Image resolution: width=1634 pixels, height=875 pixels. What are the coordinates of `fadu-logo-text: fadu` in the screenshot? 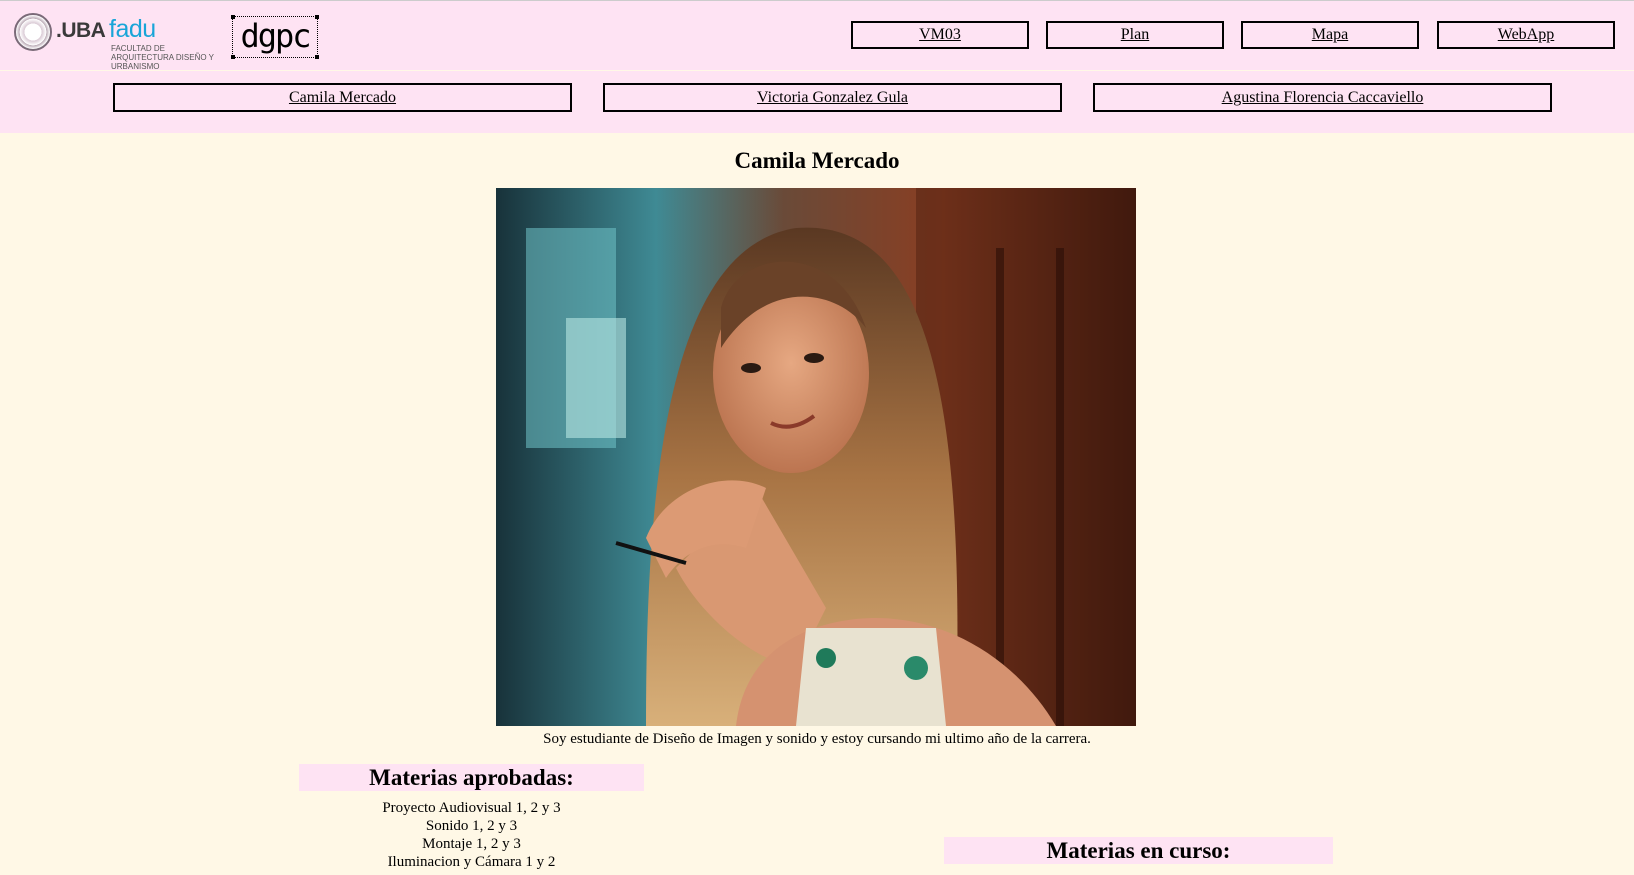 It's located at (132, 29).